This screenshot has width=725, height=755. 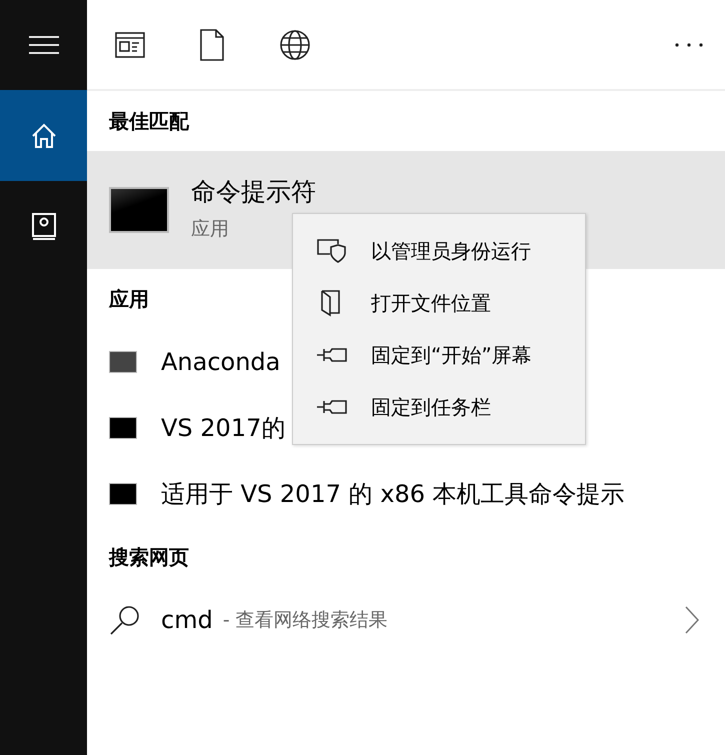 What do you see at coordinates (431, 303) in the screenshot?
I see `menu-item-label: 打开文件位置` at bounding box center [431, 303].